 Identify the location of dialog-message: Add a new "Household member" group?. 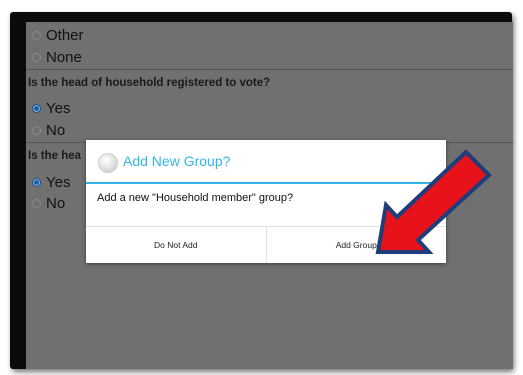
(195, 198).